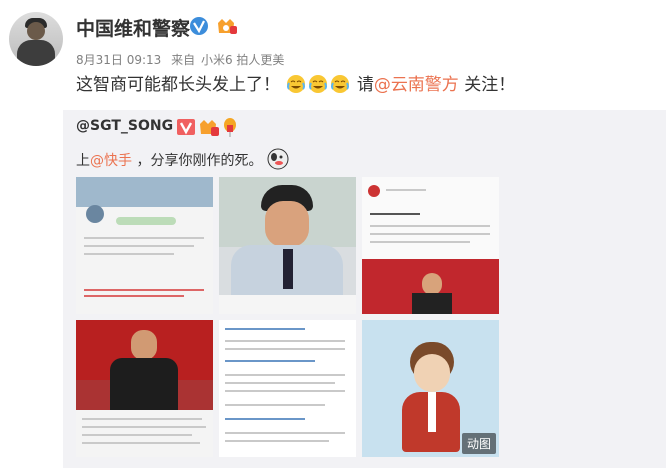 The width and height of the screenshot is (666, 468). What do you see at coordinates (278, 159) in the screenshot?
I see `dog-emoji-icon` at bounding box center [278, 159].